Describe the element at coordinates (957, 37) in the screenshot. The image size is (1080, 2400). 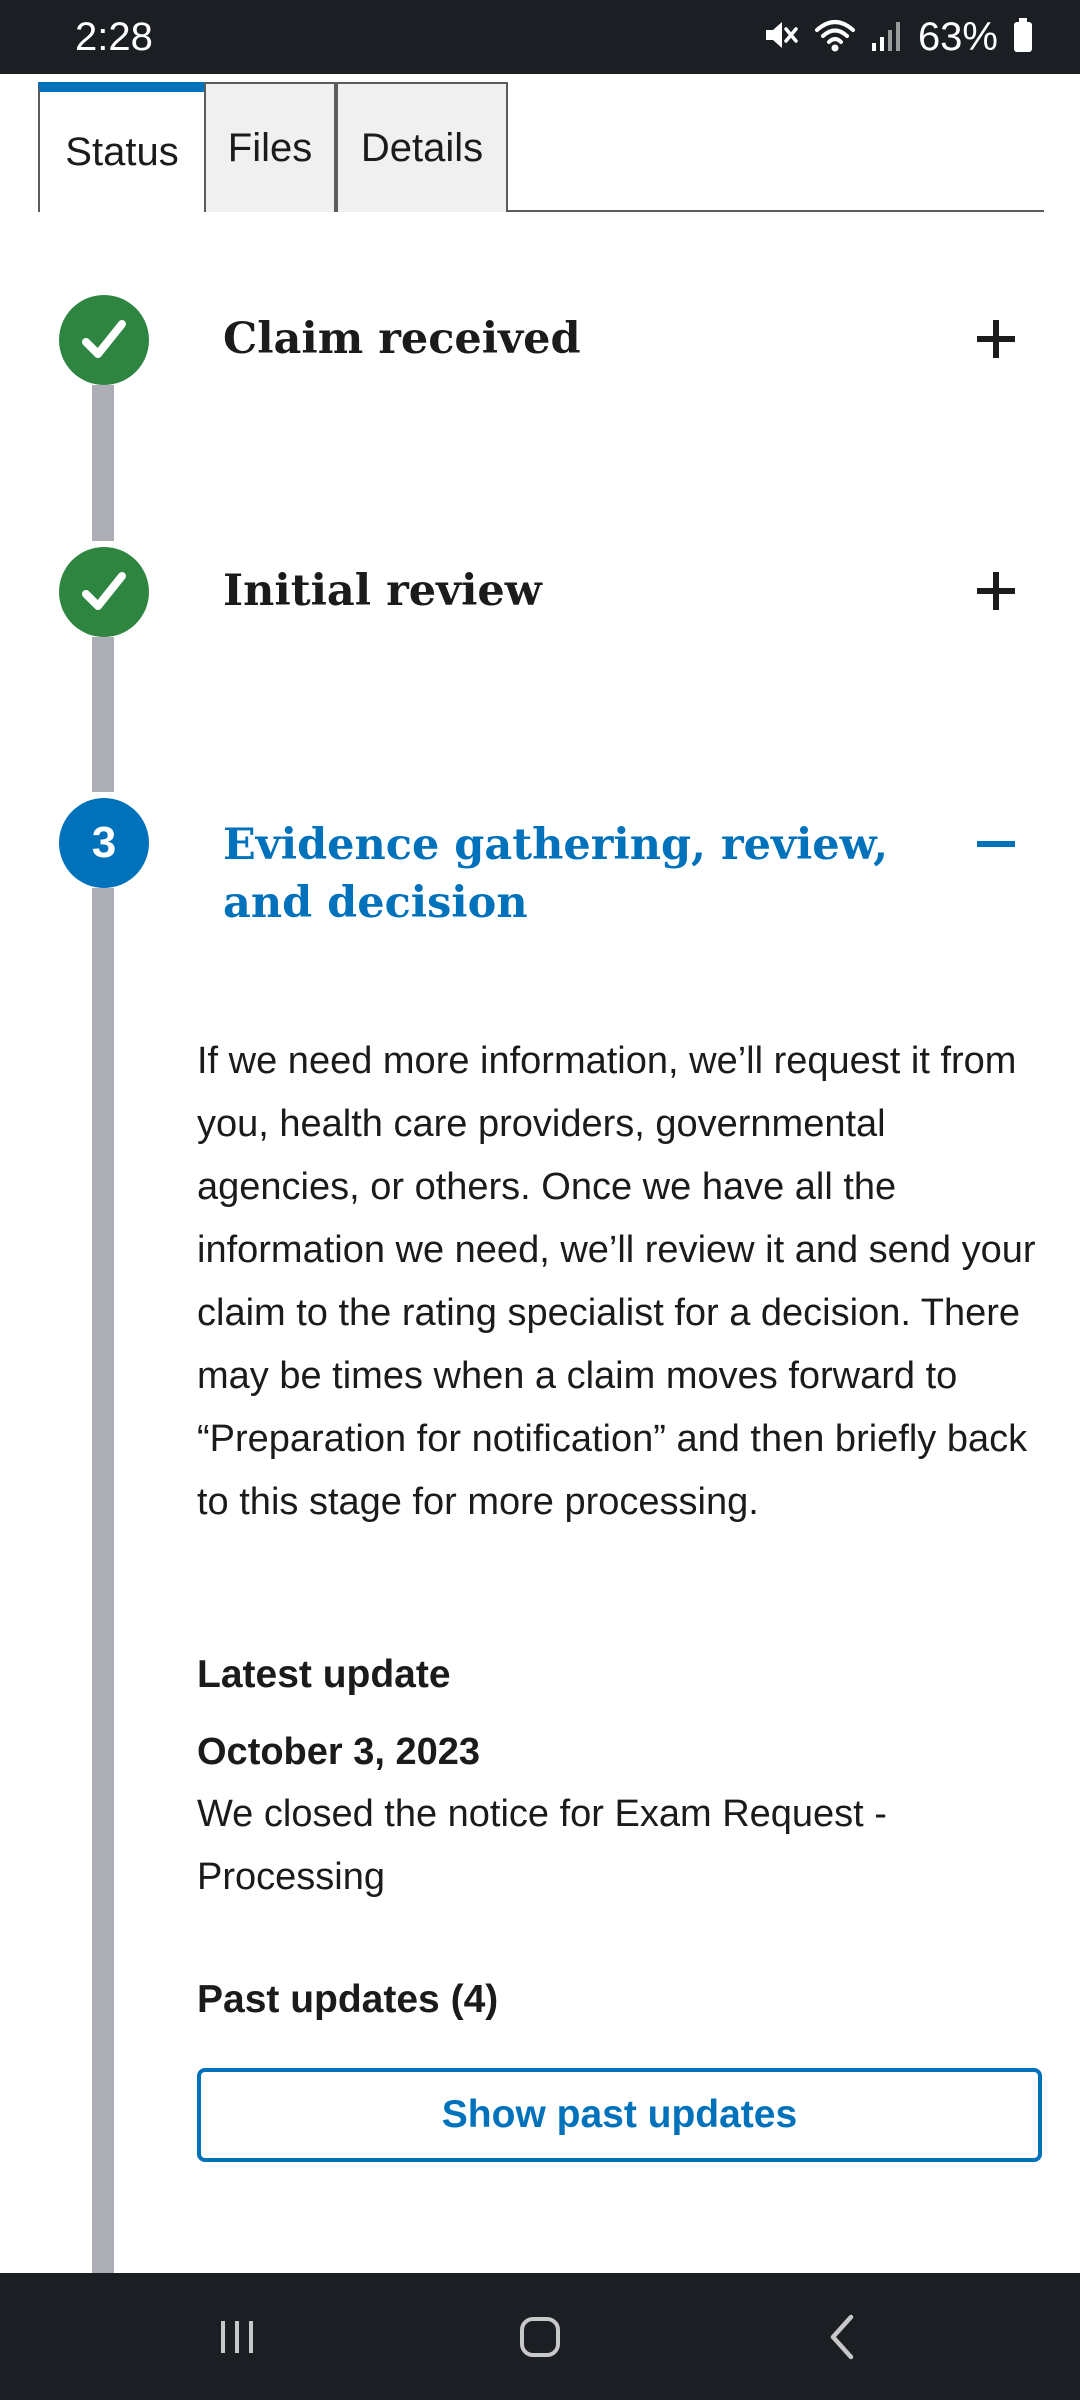
I see `battery-percentage: 63%` at that location.